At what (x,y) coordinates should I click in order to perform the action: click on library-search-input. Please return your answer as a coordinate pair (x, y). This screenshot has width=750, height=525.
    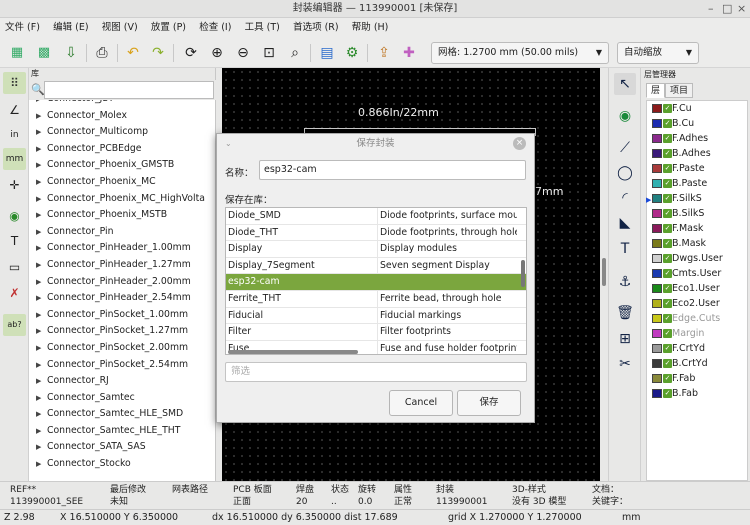
    Looking at the image, I should click on (129, 90).